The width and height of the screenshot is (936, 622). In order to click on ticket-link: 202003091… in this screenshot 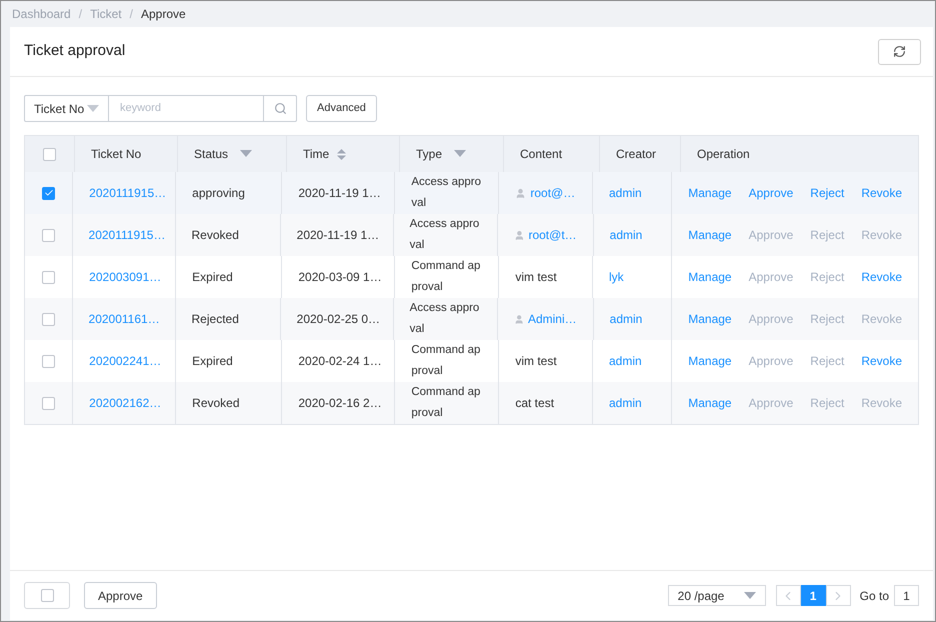, I will do `click(125, 277)`.